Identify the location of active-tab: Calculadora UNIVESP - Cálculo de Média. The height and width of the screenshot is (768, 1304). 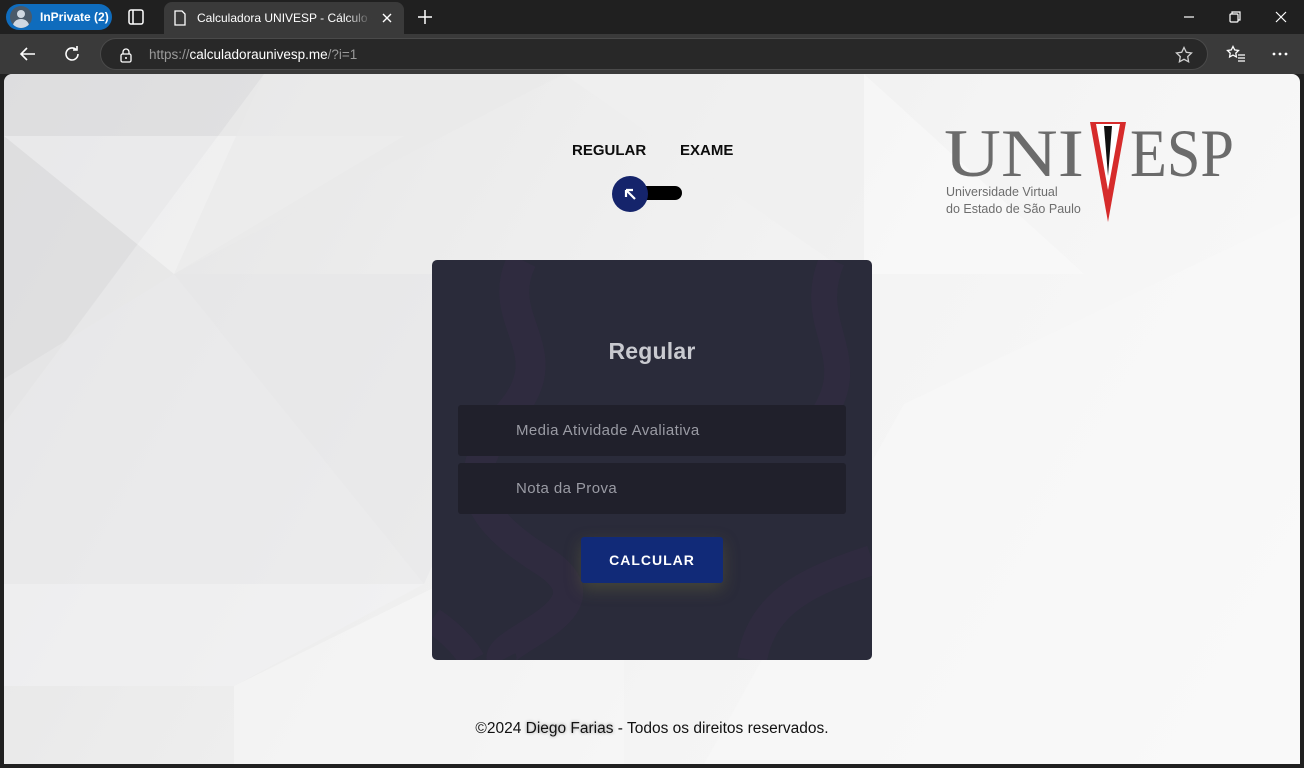
(284, 18).